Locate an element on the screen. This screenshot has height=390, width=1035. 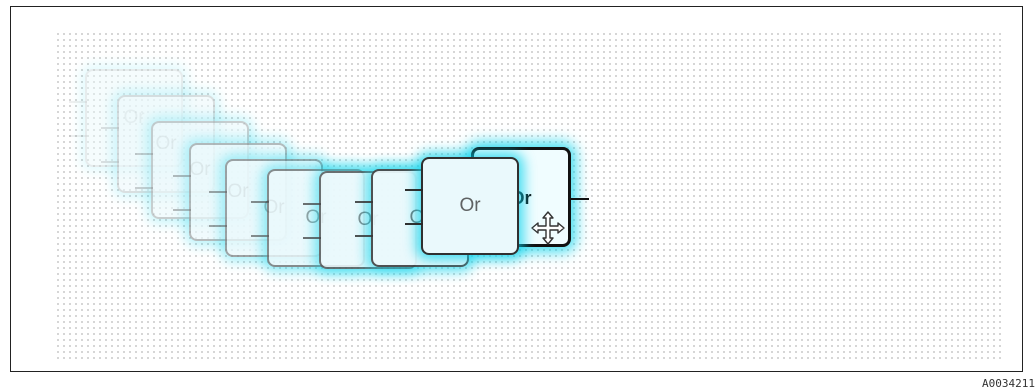
move-cursor-icon is located at coordinates (548, 228).